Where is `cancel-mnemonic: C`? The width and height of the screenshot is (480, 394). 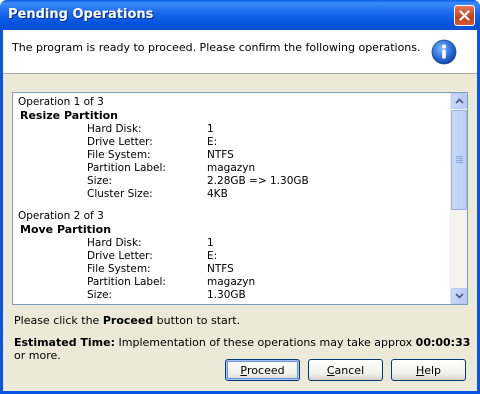 cancel-mnemonic: C is located at coordinates (330, 370).